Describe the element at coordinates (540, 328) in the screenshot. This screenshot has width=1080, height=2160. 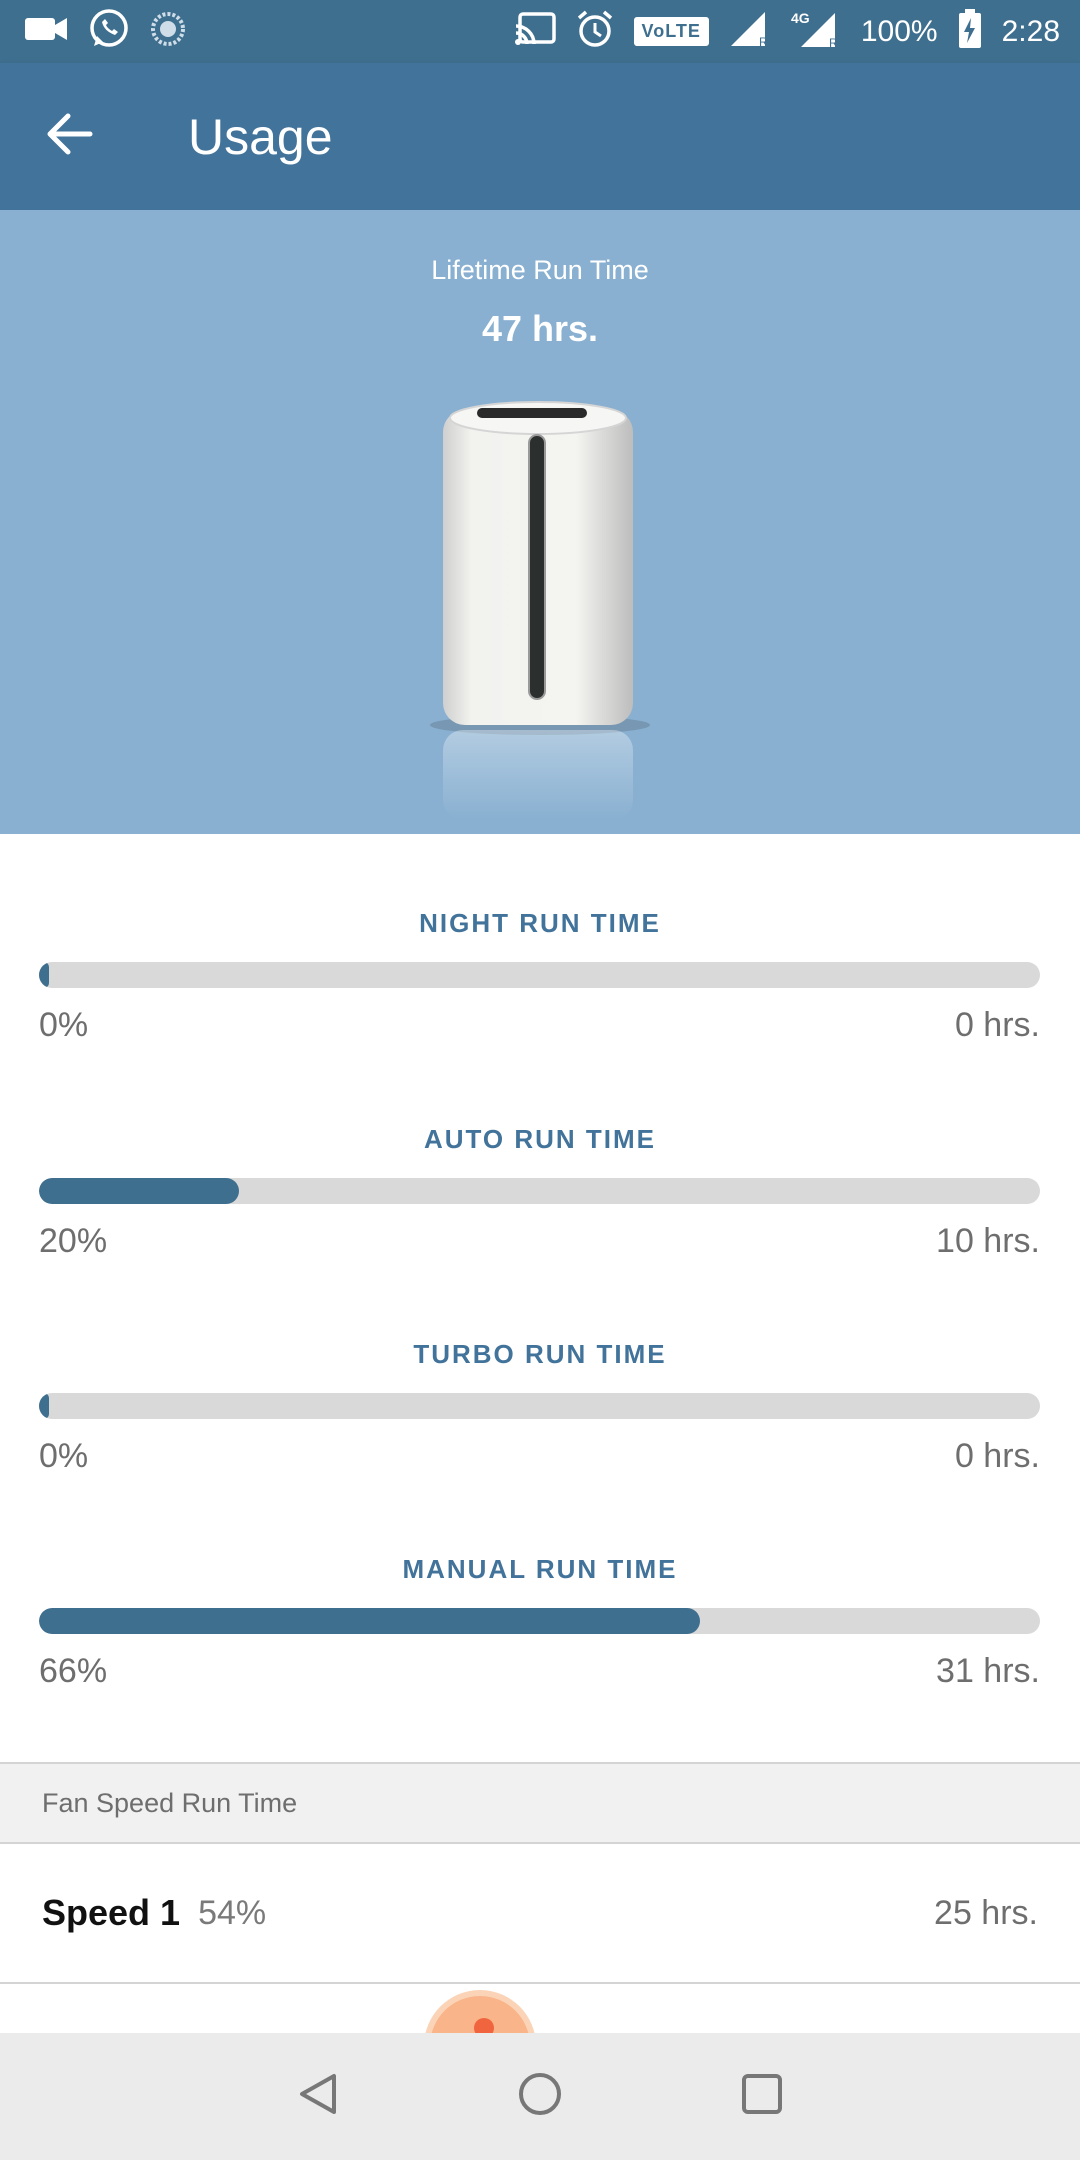
I see `lifetime-value: 47 hrs.` at that location.